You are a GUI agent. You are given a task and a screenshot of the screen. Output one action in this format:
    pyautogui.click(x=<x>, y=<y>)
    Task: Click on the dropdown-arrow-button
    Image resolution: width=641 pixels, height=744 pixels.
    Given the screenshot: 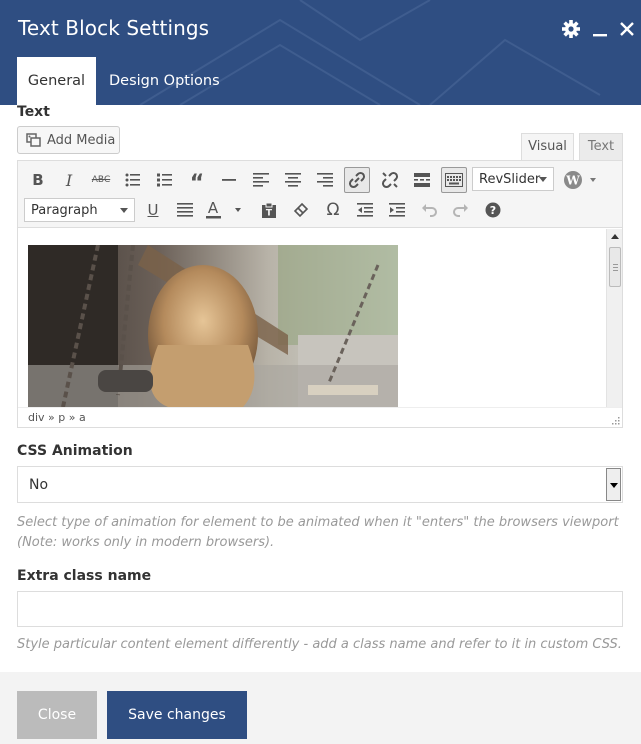 What is the action you would take?
    pyautogui.click(x=613, y=484)
    